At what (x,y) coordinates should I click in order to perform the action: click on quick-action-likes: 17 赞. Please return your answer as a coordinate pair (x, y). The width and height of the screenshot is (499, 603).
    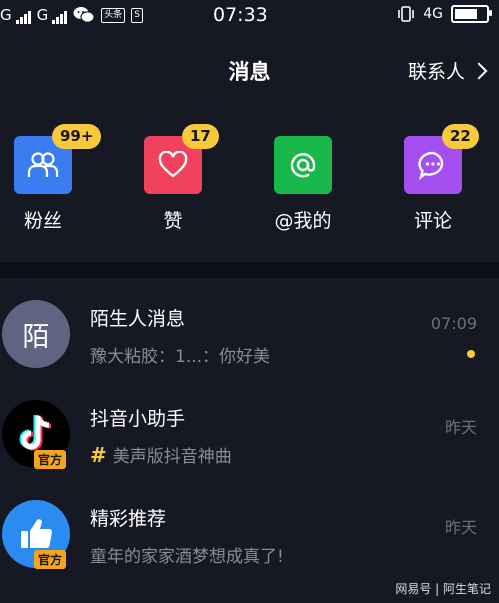
    Looking at the image, I should click on (173, 178).